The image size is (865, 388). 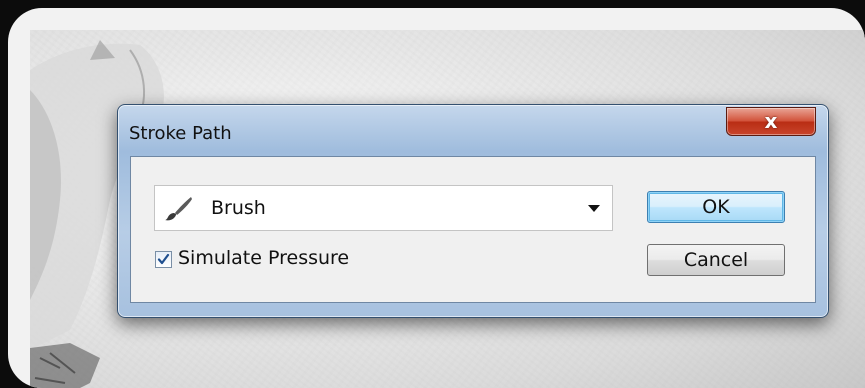 I want to click on tool-select: Brush, so click(x=383, y=208).